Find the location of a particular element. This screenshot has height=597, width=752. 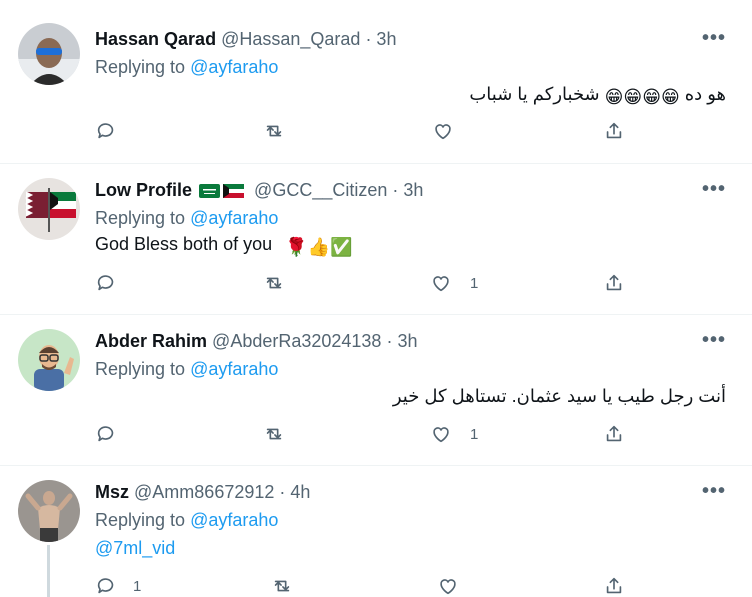

mention-link: @7ml_vid is located at coordinates (135, 548).